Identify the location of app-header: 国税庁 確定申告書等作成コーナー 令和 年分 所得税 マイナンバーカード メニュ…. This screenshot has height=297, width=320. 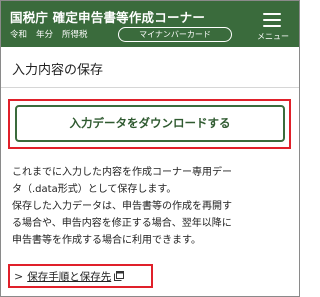
(150, 24).